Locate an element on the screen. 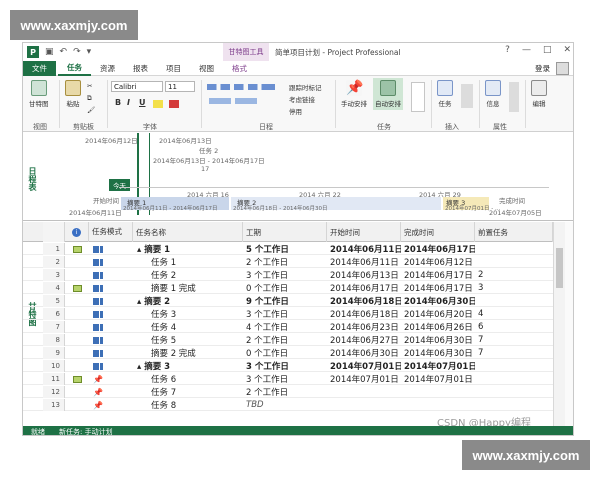 The width and height of the screenshot is (600, 480). start-cell: 2014年07月01日 is located at coordinates (364, 379).